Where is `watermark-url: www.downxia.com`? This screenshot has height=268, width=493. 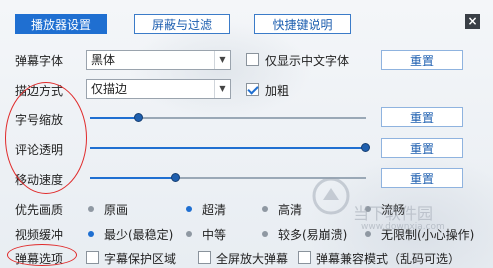 watermark-url: www.downxia.com is located at coordinates (403, 227).